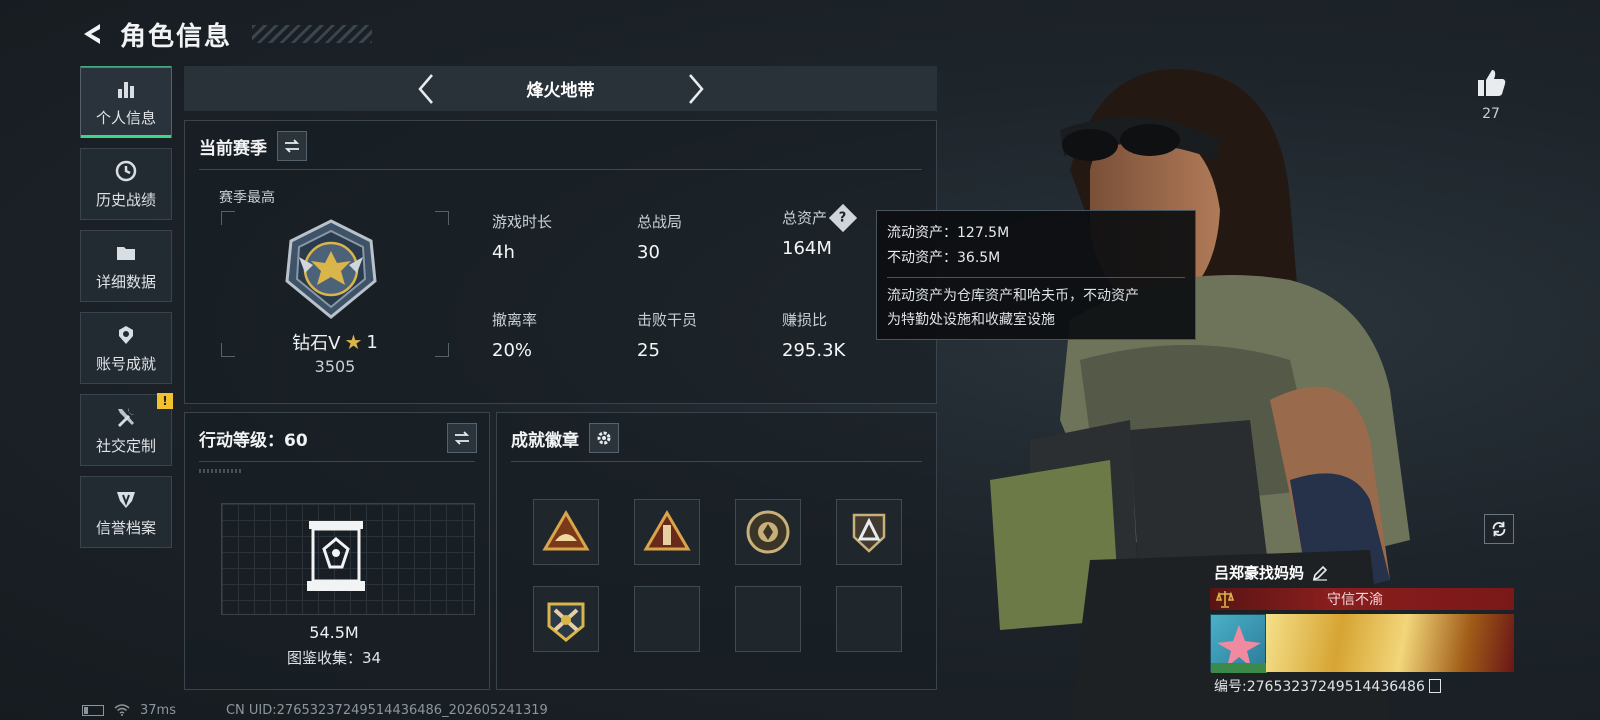 This screenshot has height=720, width=1600. Describe the element at coordinates (813, 335) in the screenshot. I see `stat-profit-ratio: 赚损比 295.3K` at that location.